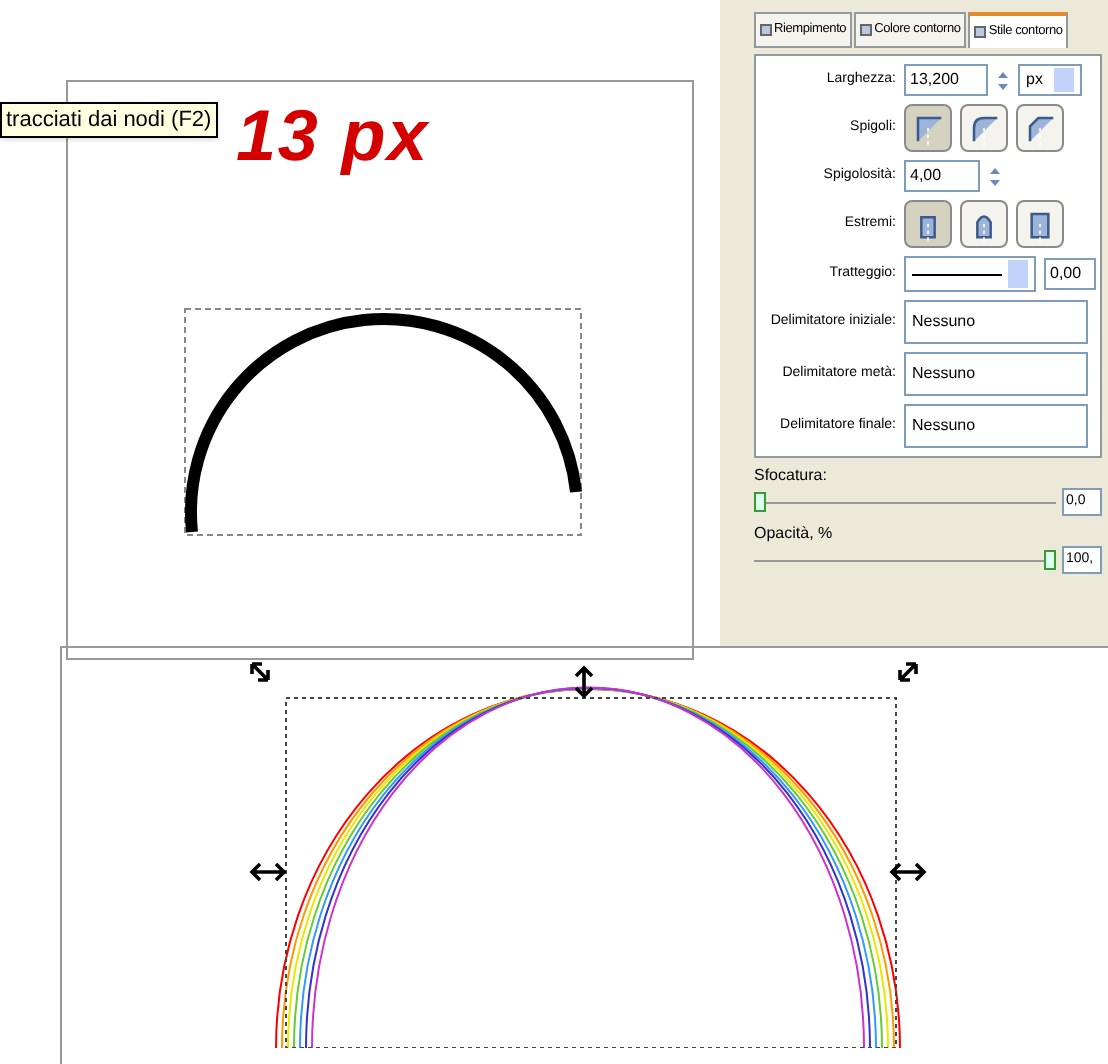 This screenshot has height=1064, width=1108. I want to click on slider-label: Sfocatura:, so click(791, 476).